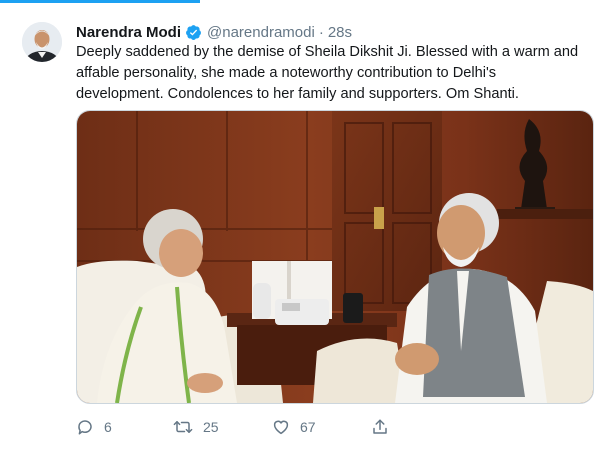 This screenshot has width=604, height=451. I want to click on like-button: 67, so click(294, 427).